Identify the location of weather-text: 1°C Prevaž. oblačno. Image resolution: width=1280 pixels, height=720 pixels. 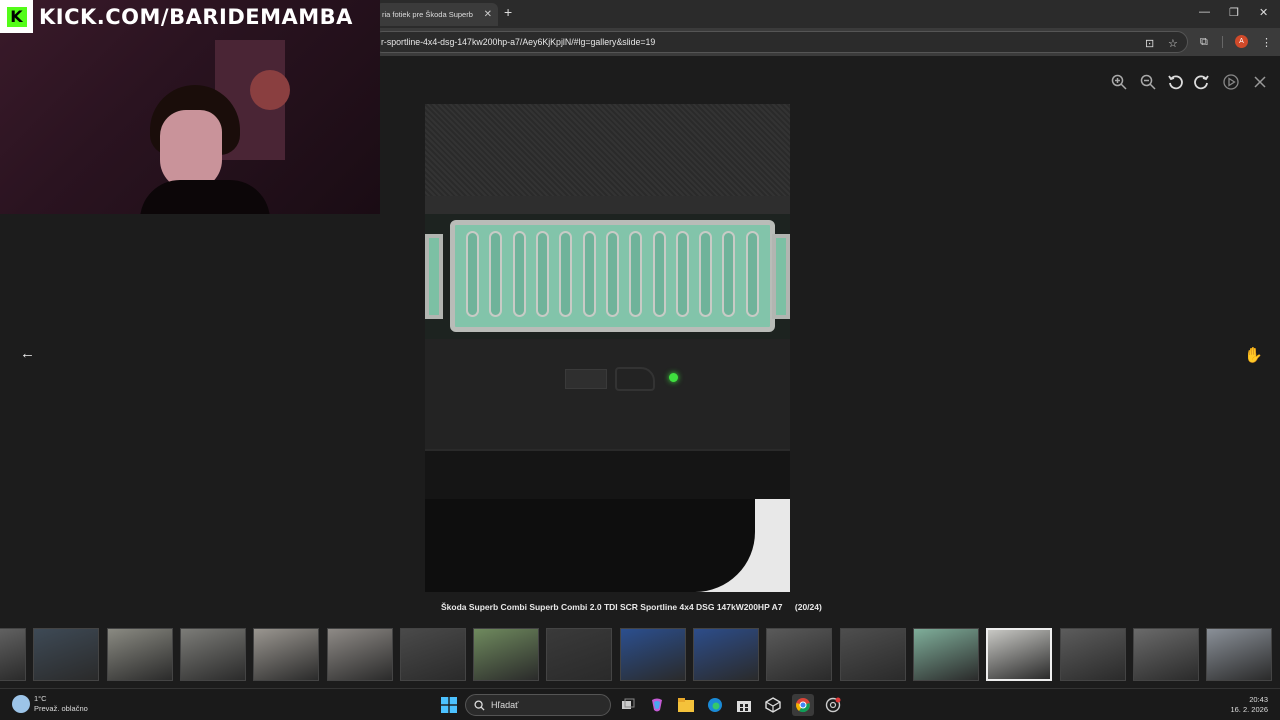
(61, 704).